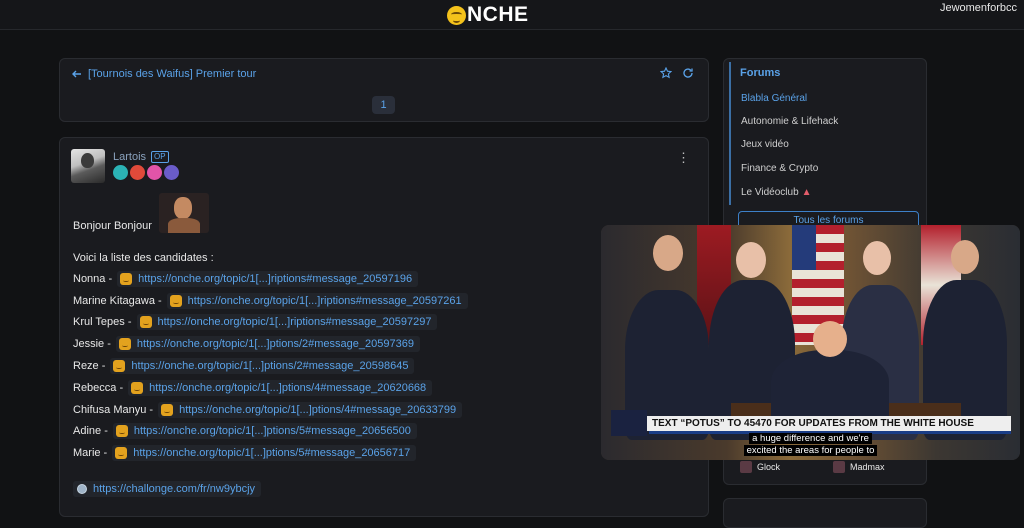 This screenshot has width=1024, height=528. I want to click on candidate-name: Rebecca -, so click(98, 387).